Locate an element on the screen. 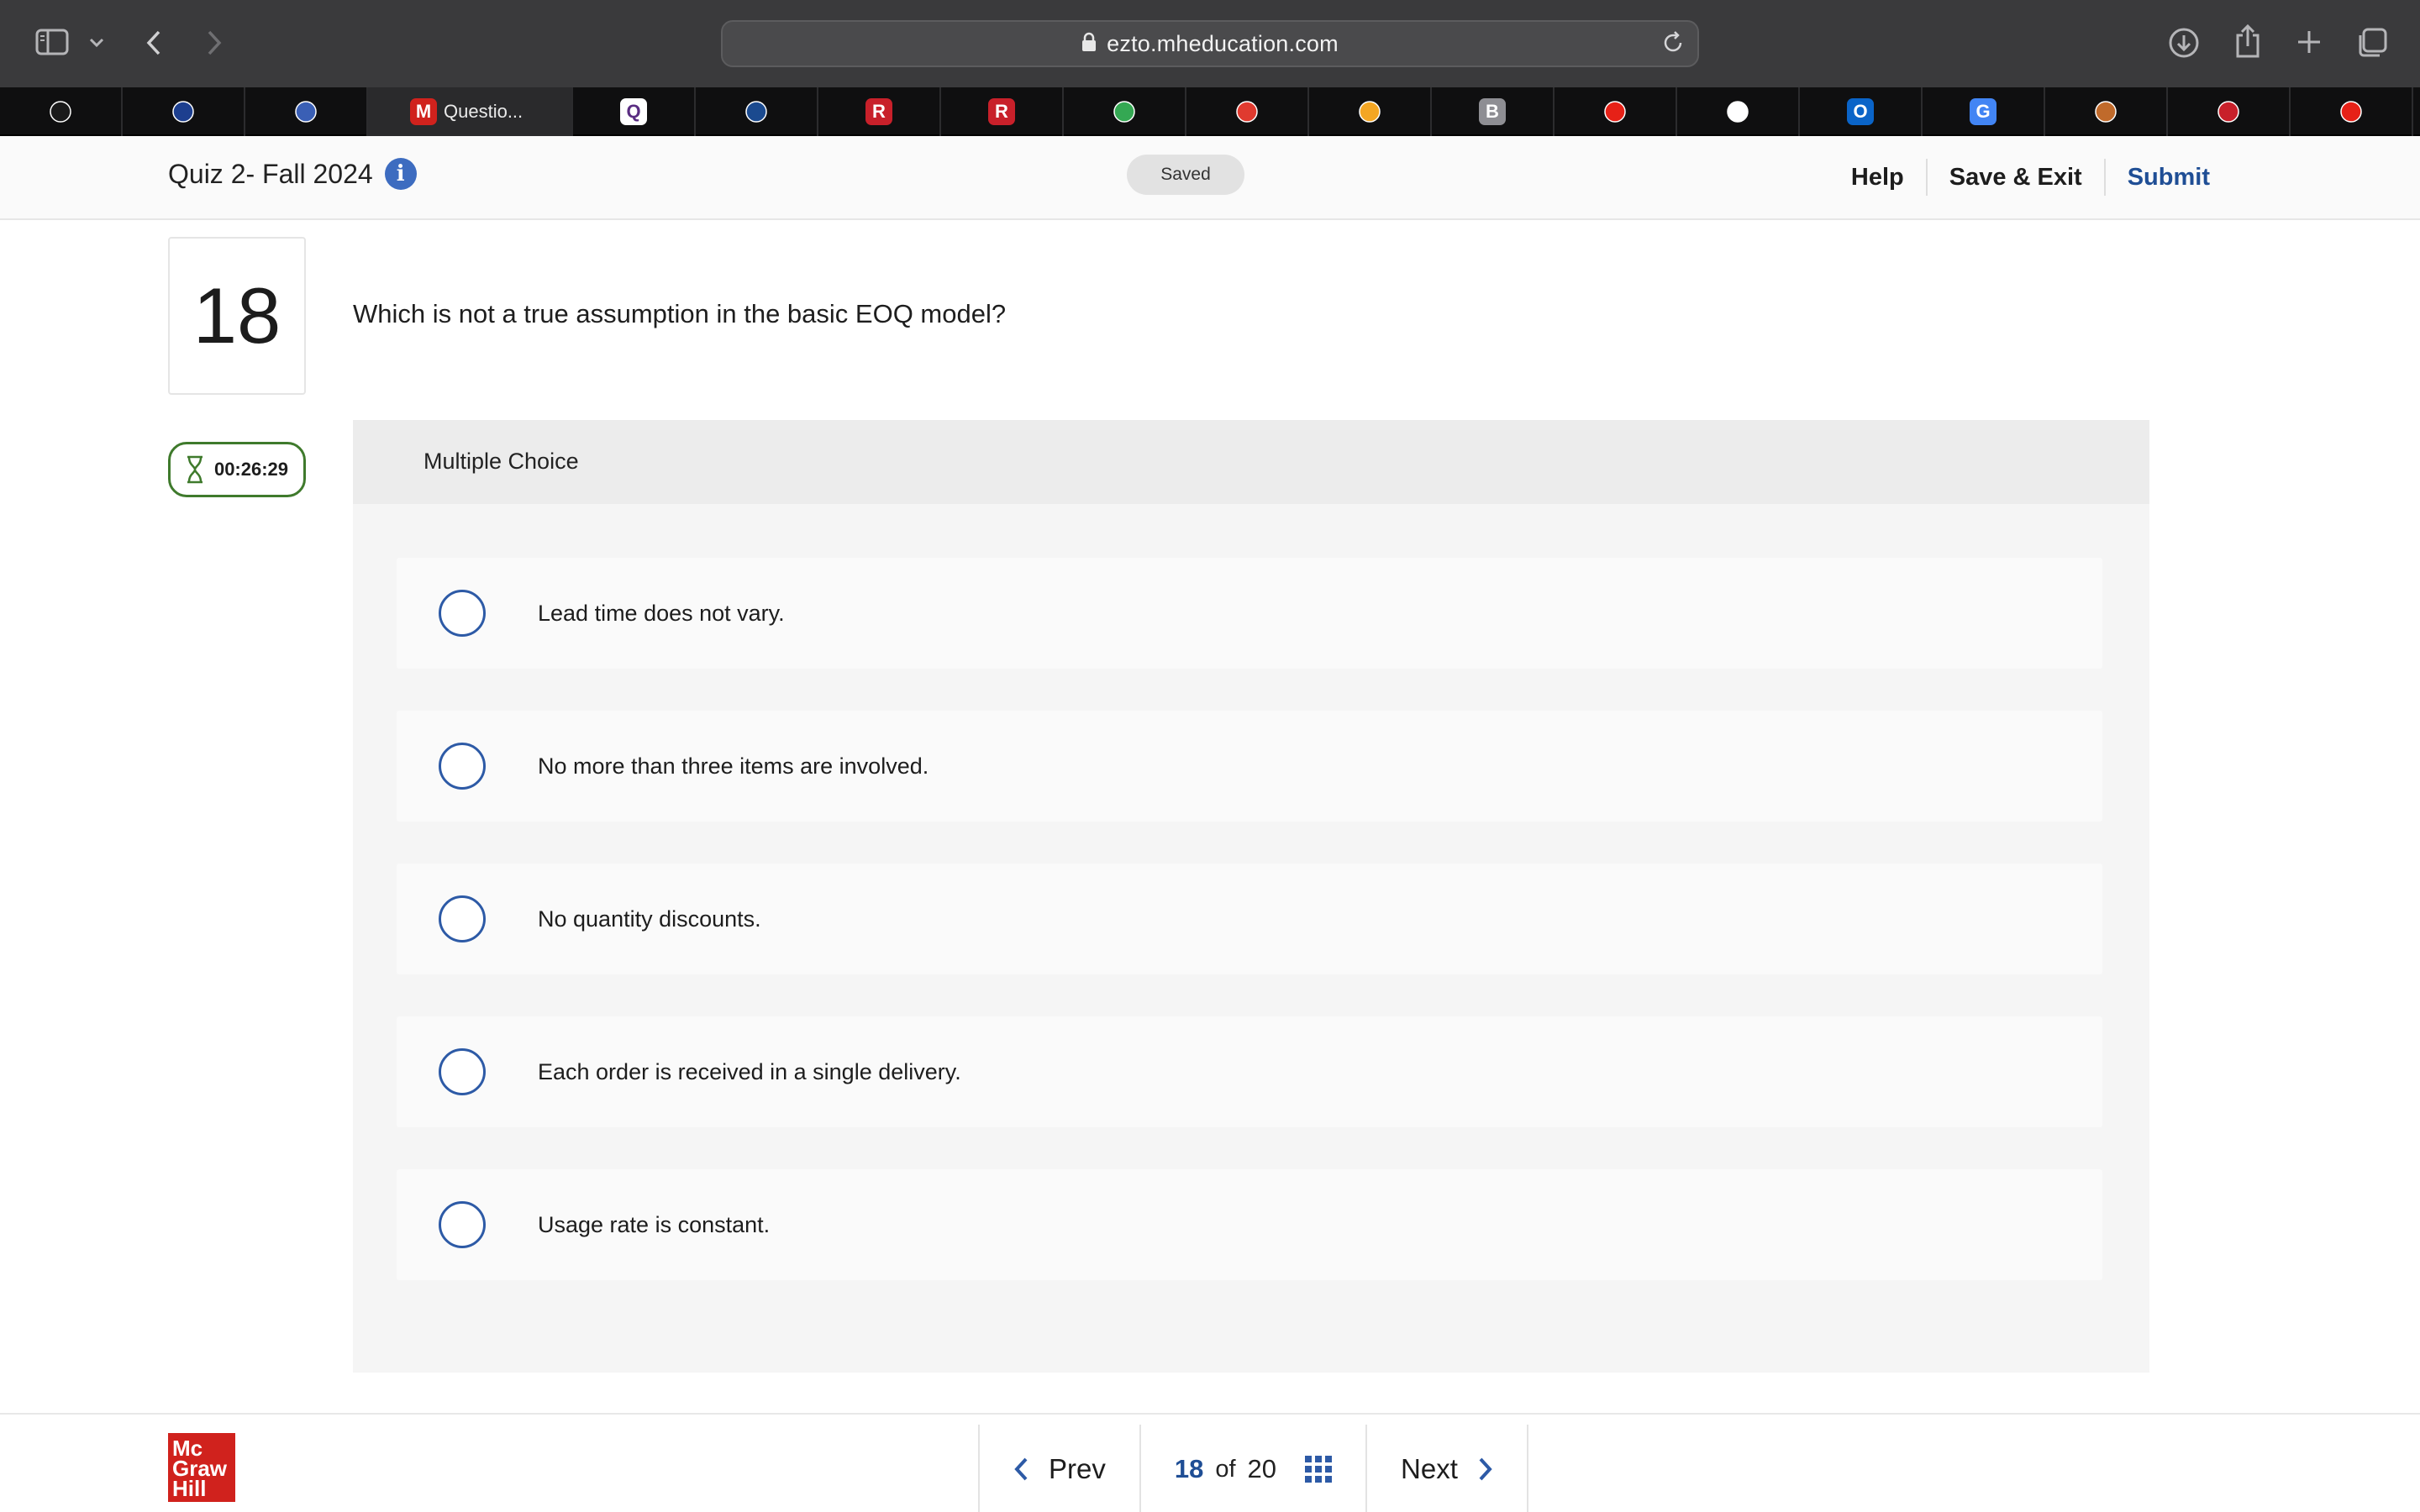 Image resolution: width=2420 pixels, height=1512 pixels. answer-option: No quantity discounts. is located at coordinates (1249, 919).